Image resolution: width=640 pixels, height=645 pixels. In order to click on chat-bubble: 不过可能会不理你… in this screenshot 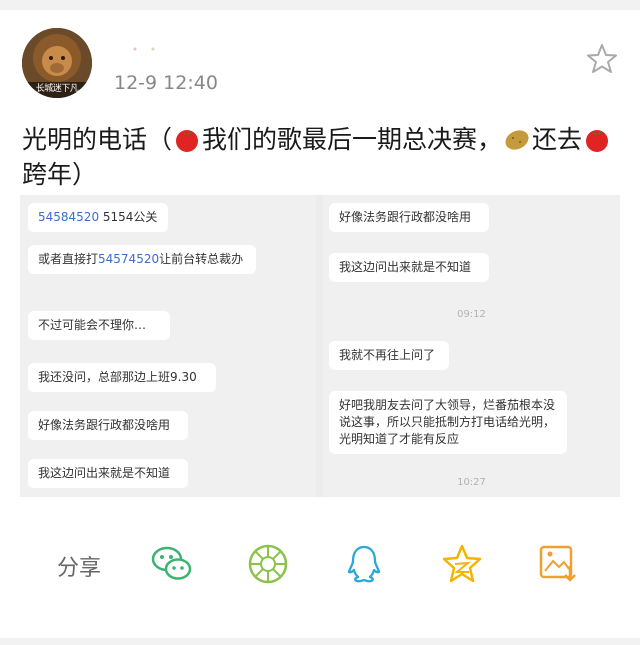, I will do `click(99, 325)`.